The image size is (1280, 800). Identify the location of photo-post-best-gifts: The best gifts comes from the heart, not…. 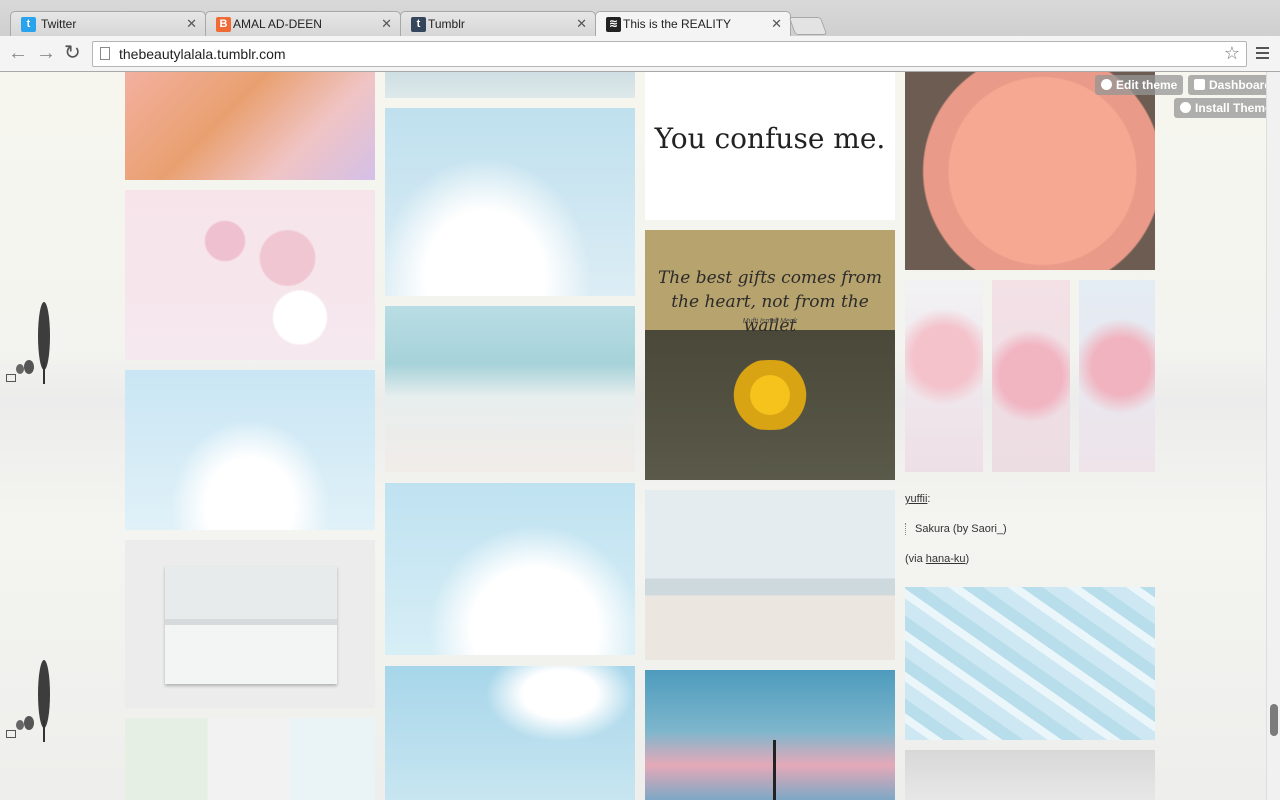
(770, 355).